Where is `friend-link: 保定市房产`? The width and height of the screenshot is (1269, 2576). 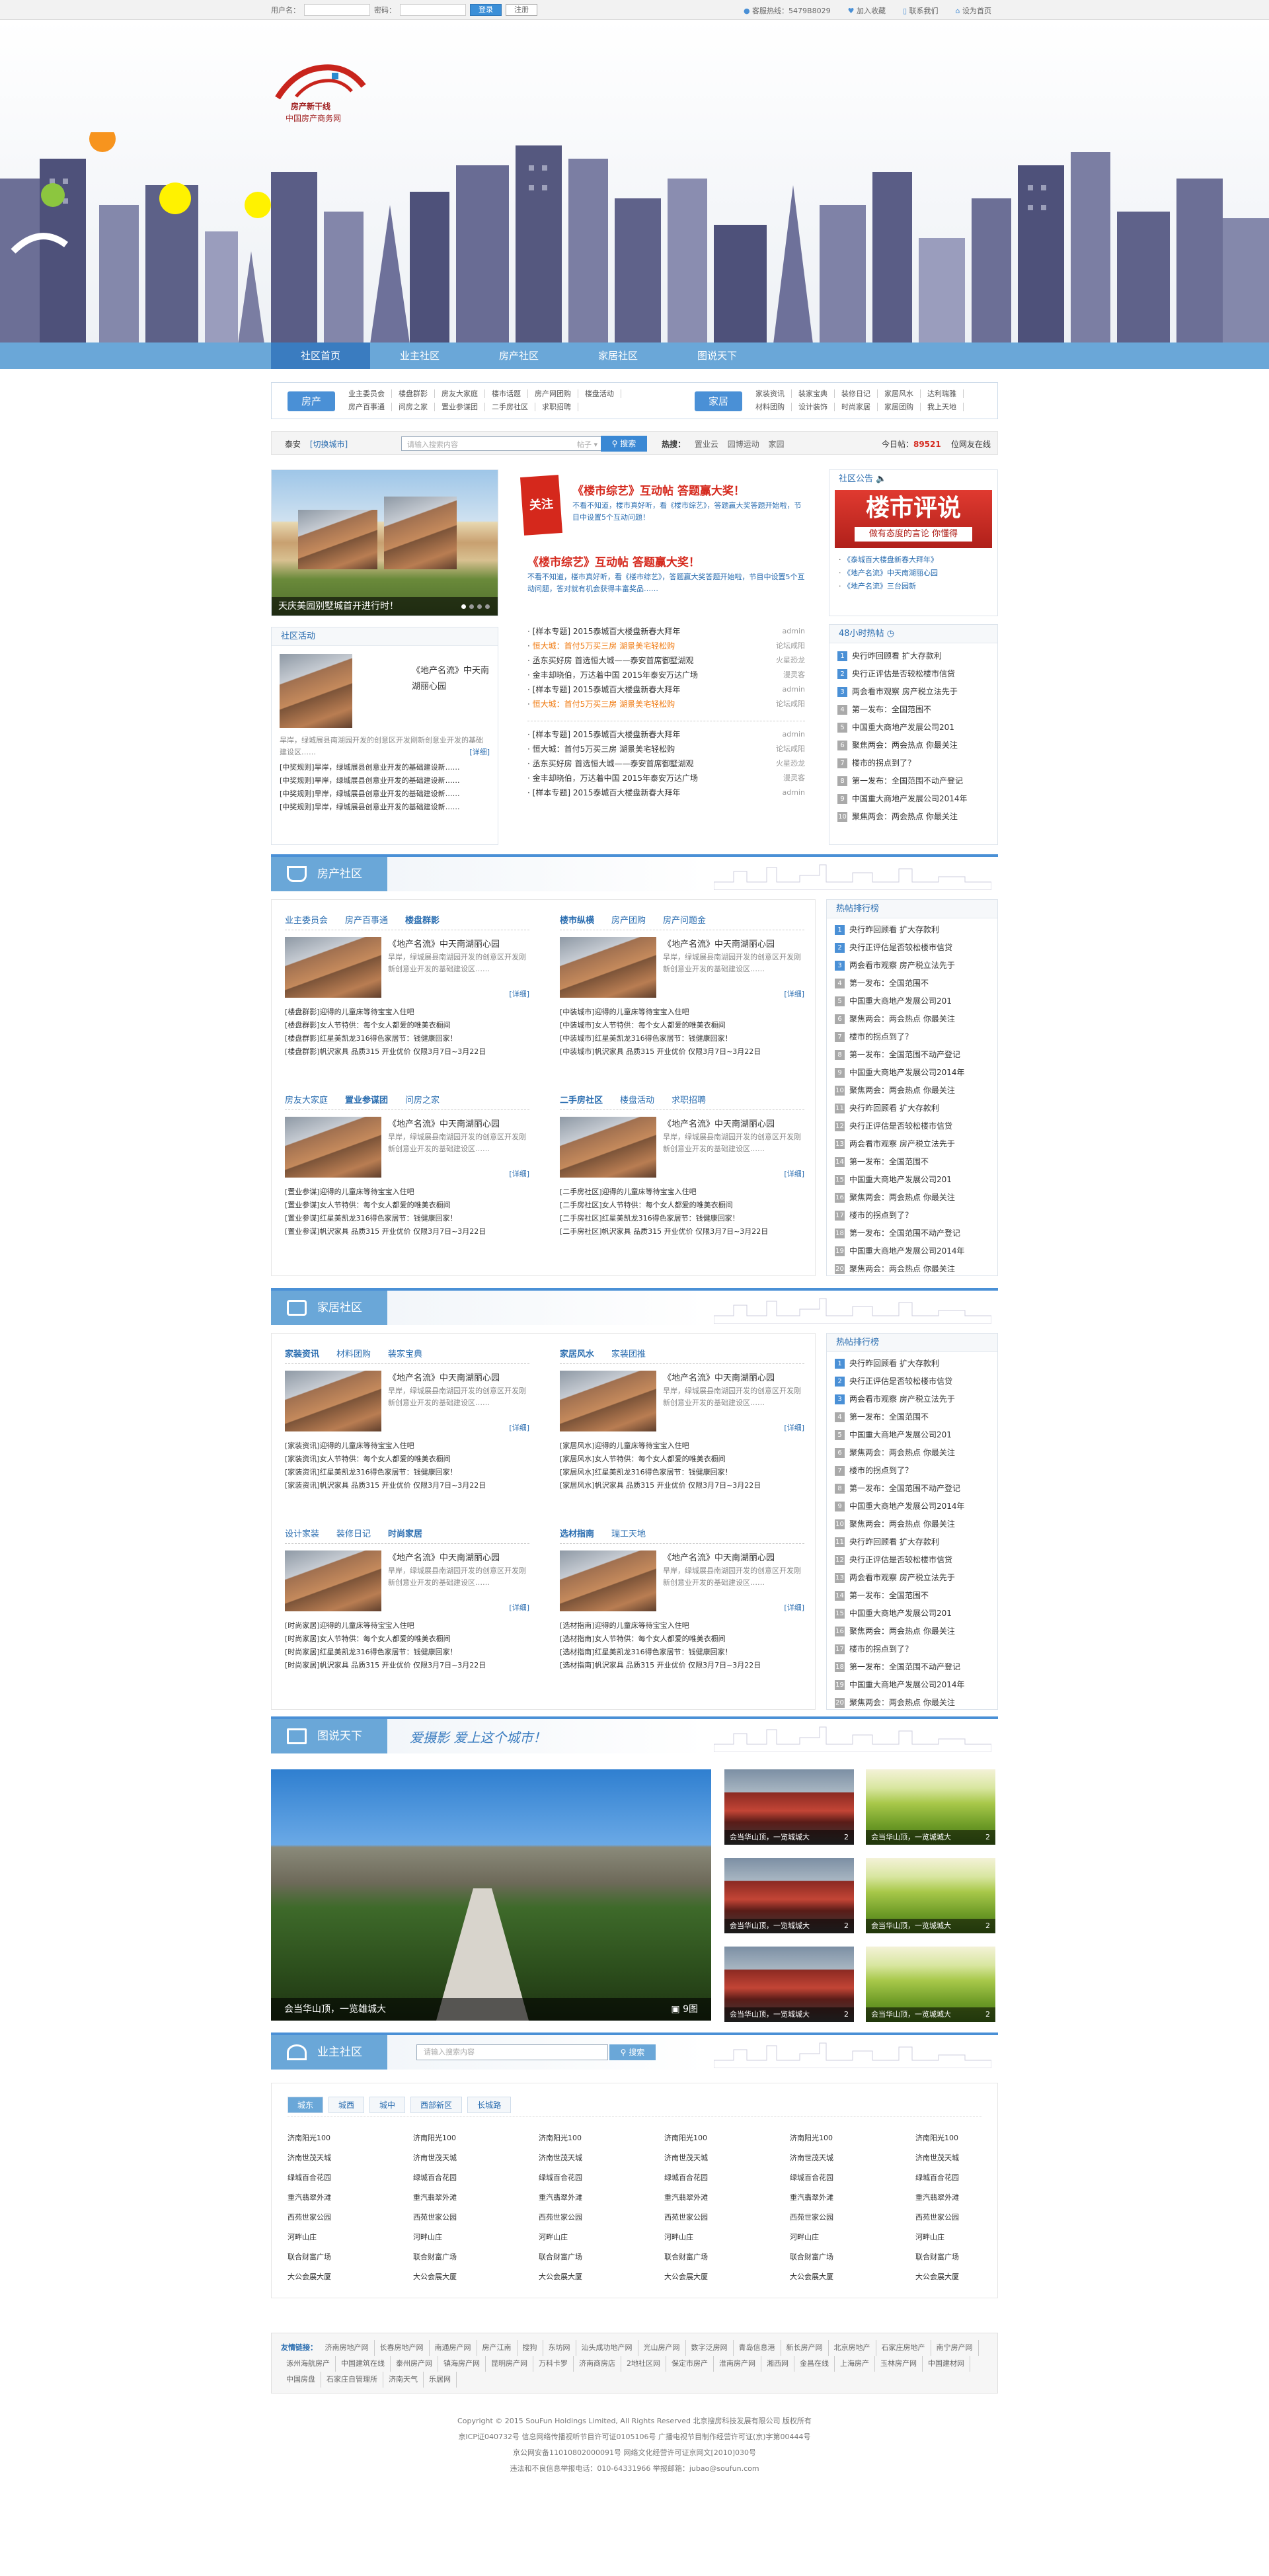
friend-link: 保定市房产 is located at coordinates (690, 2364).